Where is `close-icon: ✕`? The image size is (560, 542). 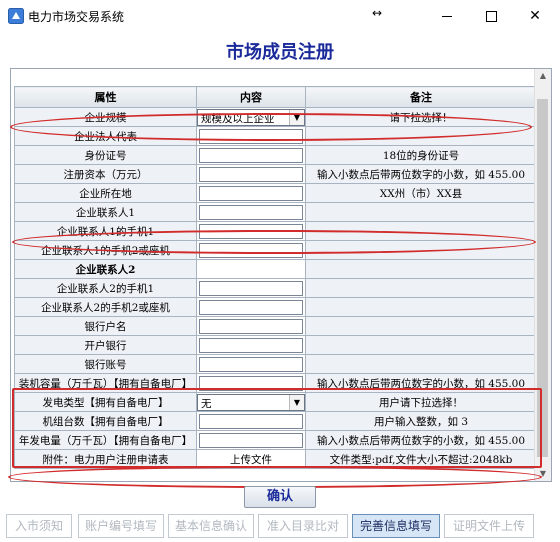 close-icon: ✕ is located at coordinates (535, 16).